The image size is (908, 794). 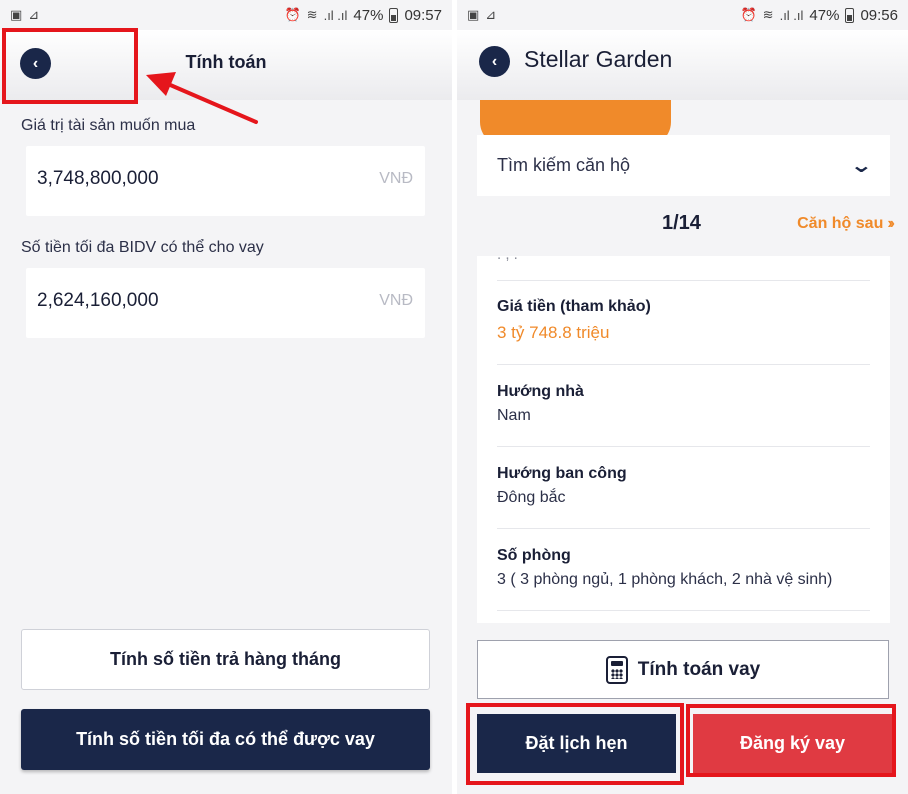 I want to click on project-title: Stellar Garden, so click(x=598, y=59).